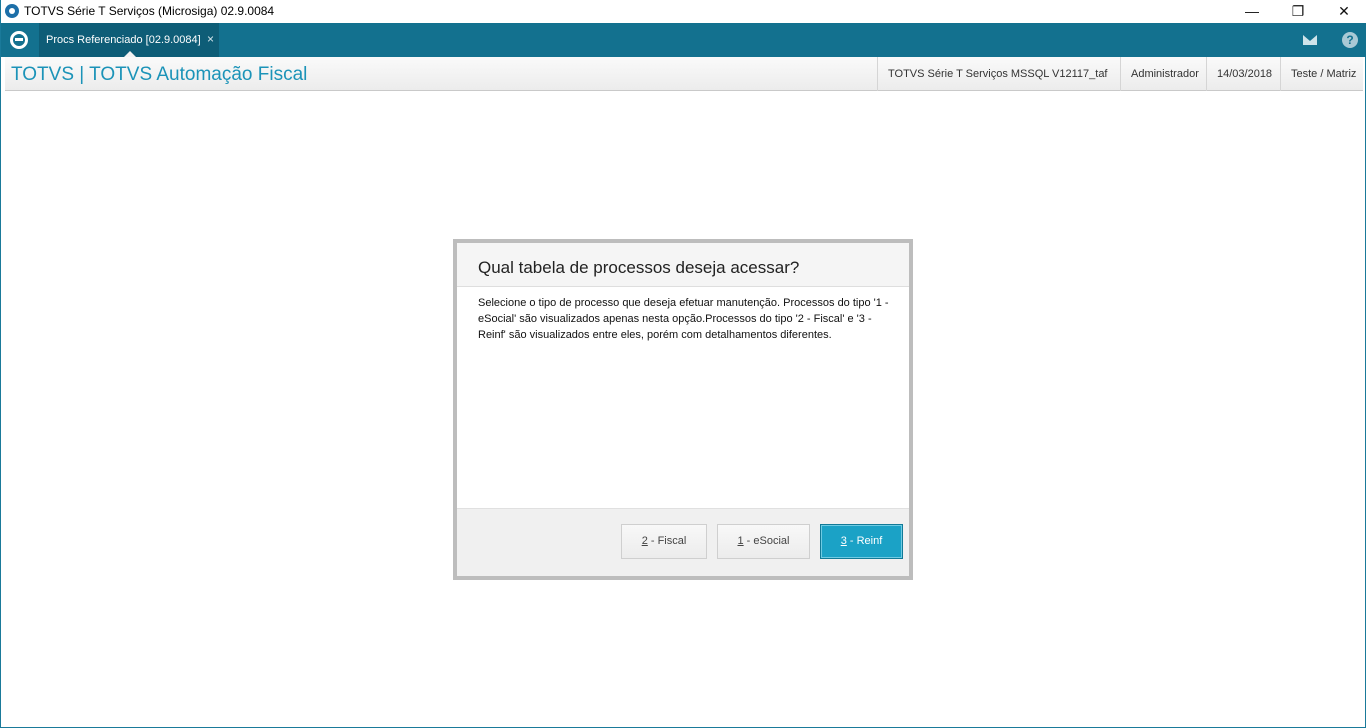  Describe the element at coordinates (12, 11) in the screenshot. I see `app-icon` at that location.